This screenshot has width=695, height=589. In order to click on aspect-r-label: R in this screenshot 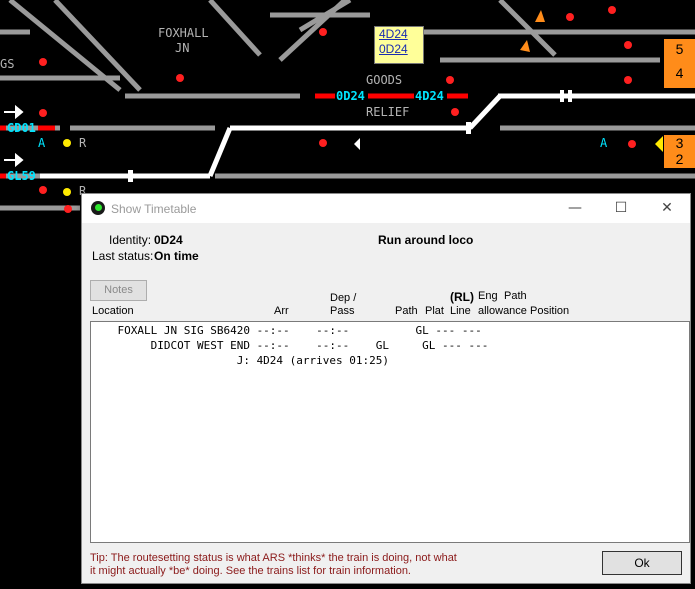, I will do `click(83, 143)`.